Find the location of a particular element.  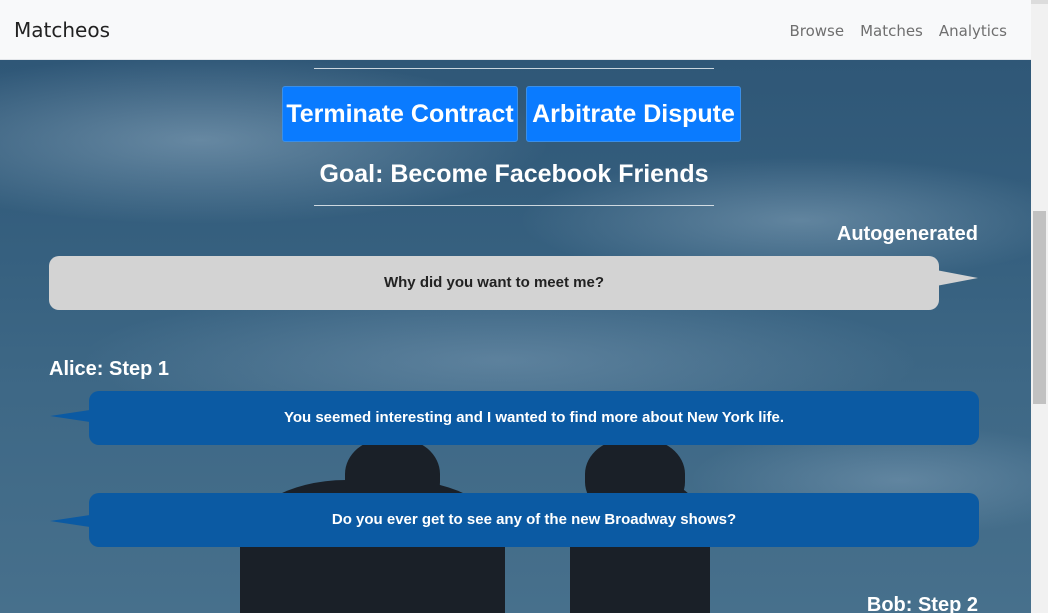

nav-links: Browse Matches Analytics is located at coordinates (898, 31).